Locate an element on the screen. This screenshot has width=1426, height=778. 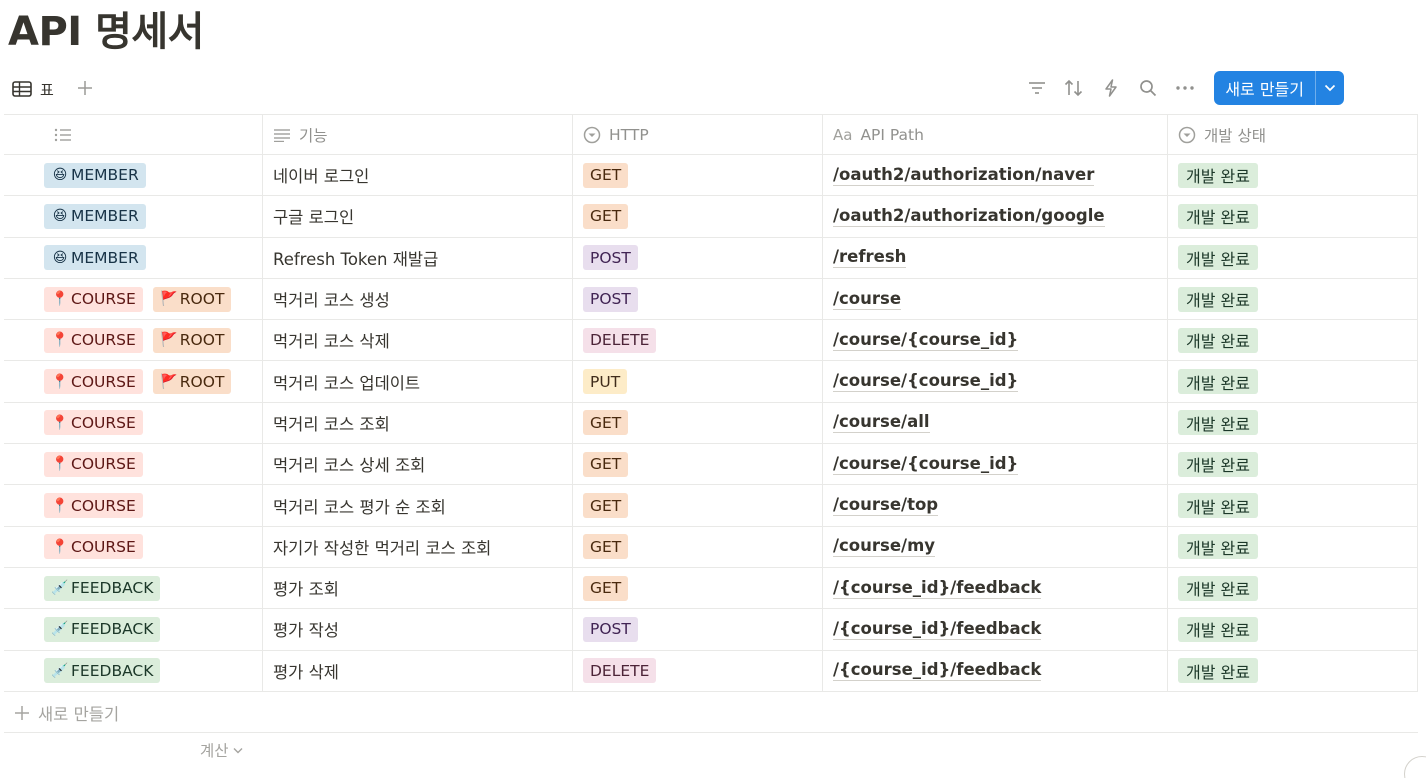
api-path-cell: /oauth2/authorization/google is located at coordinates (995, 216).